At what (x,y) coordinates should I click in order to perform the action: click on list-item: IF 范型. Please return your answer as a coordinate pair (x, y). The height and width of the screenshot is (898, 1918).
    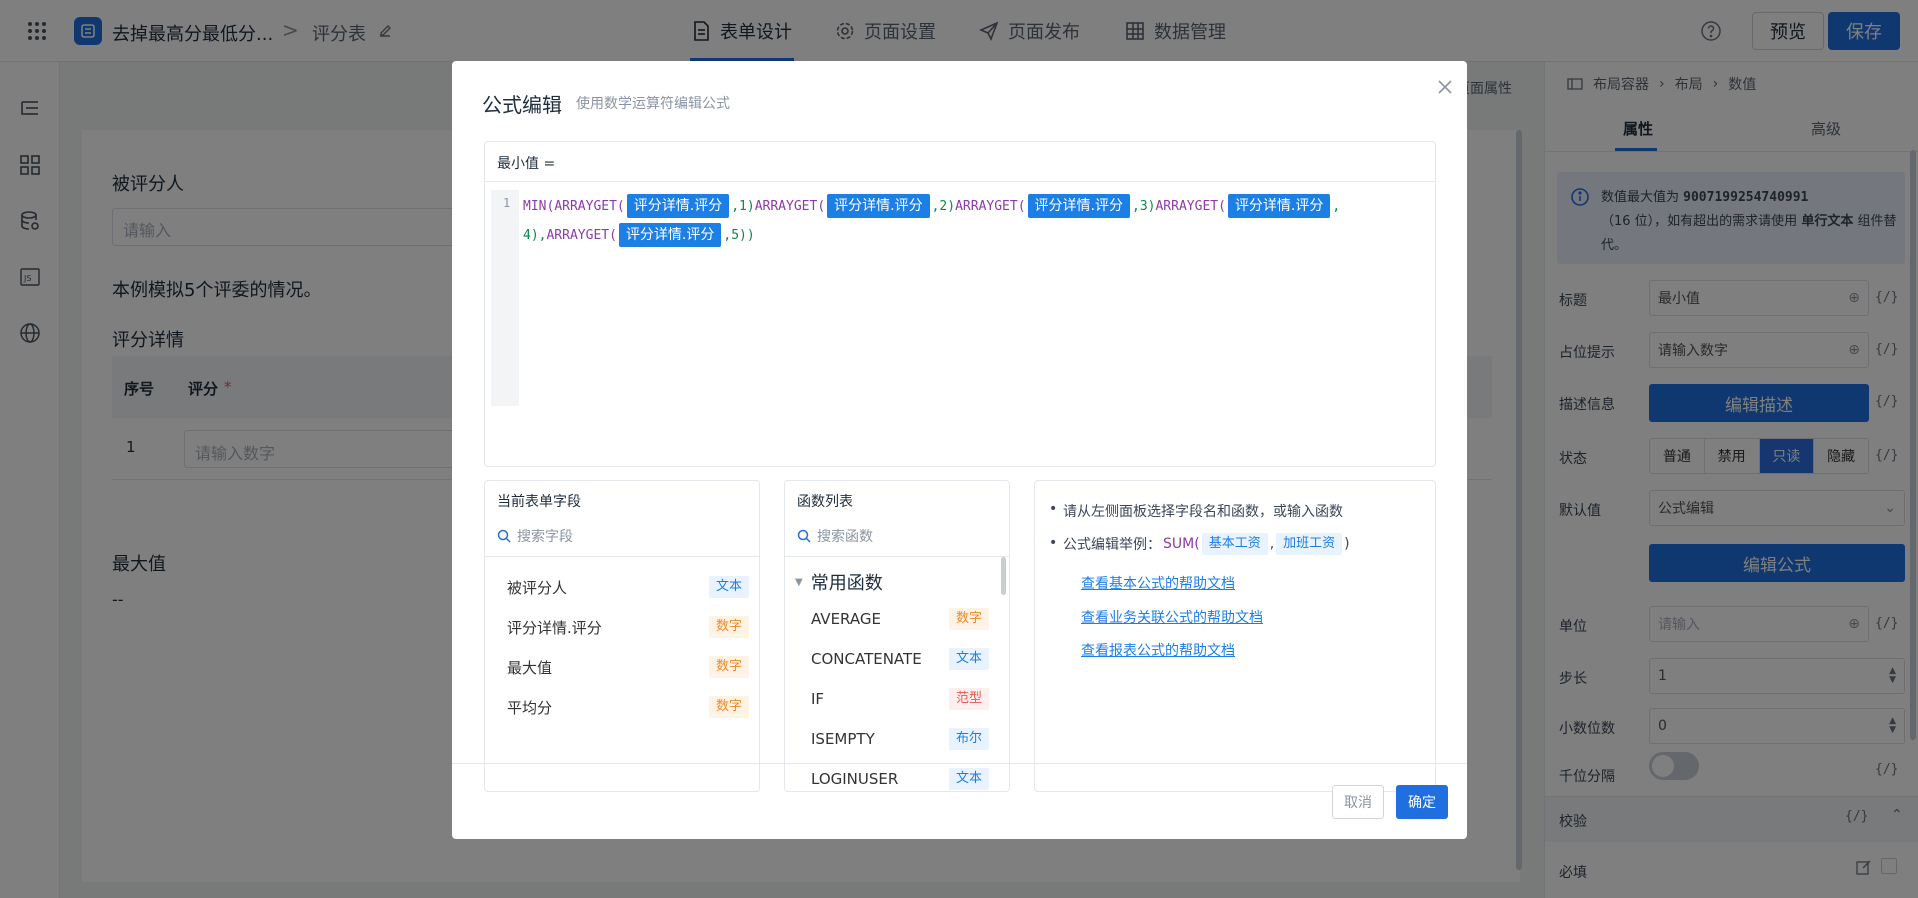
    Looking at the image, I should click on (892, 699).